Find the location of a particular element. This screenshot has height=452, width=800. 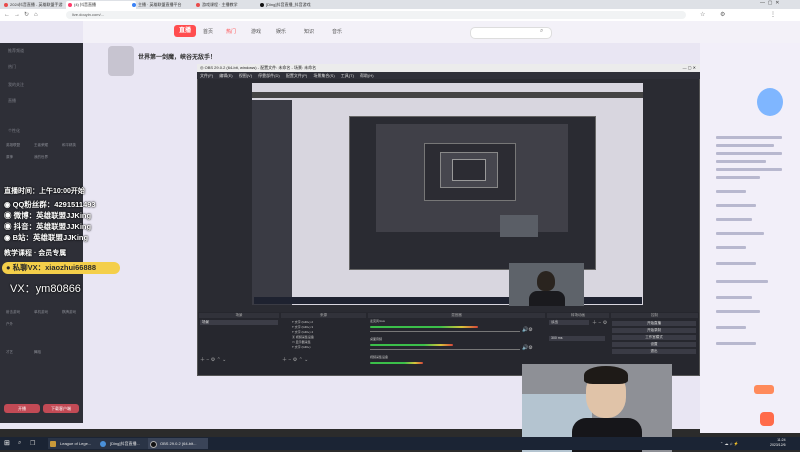

menu-item: 编辑(E) is located at coordinates (223, 75).